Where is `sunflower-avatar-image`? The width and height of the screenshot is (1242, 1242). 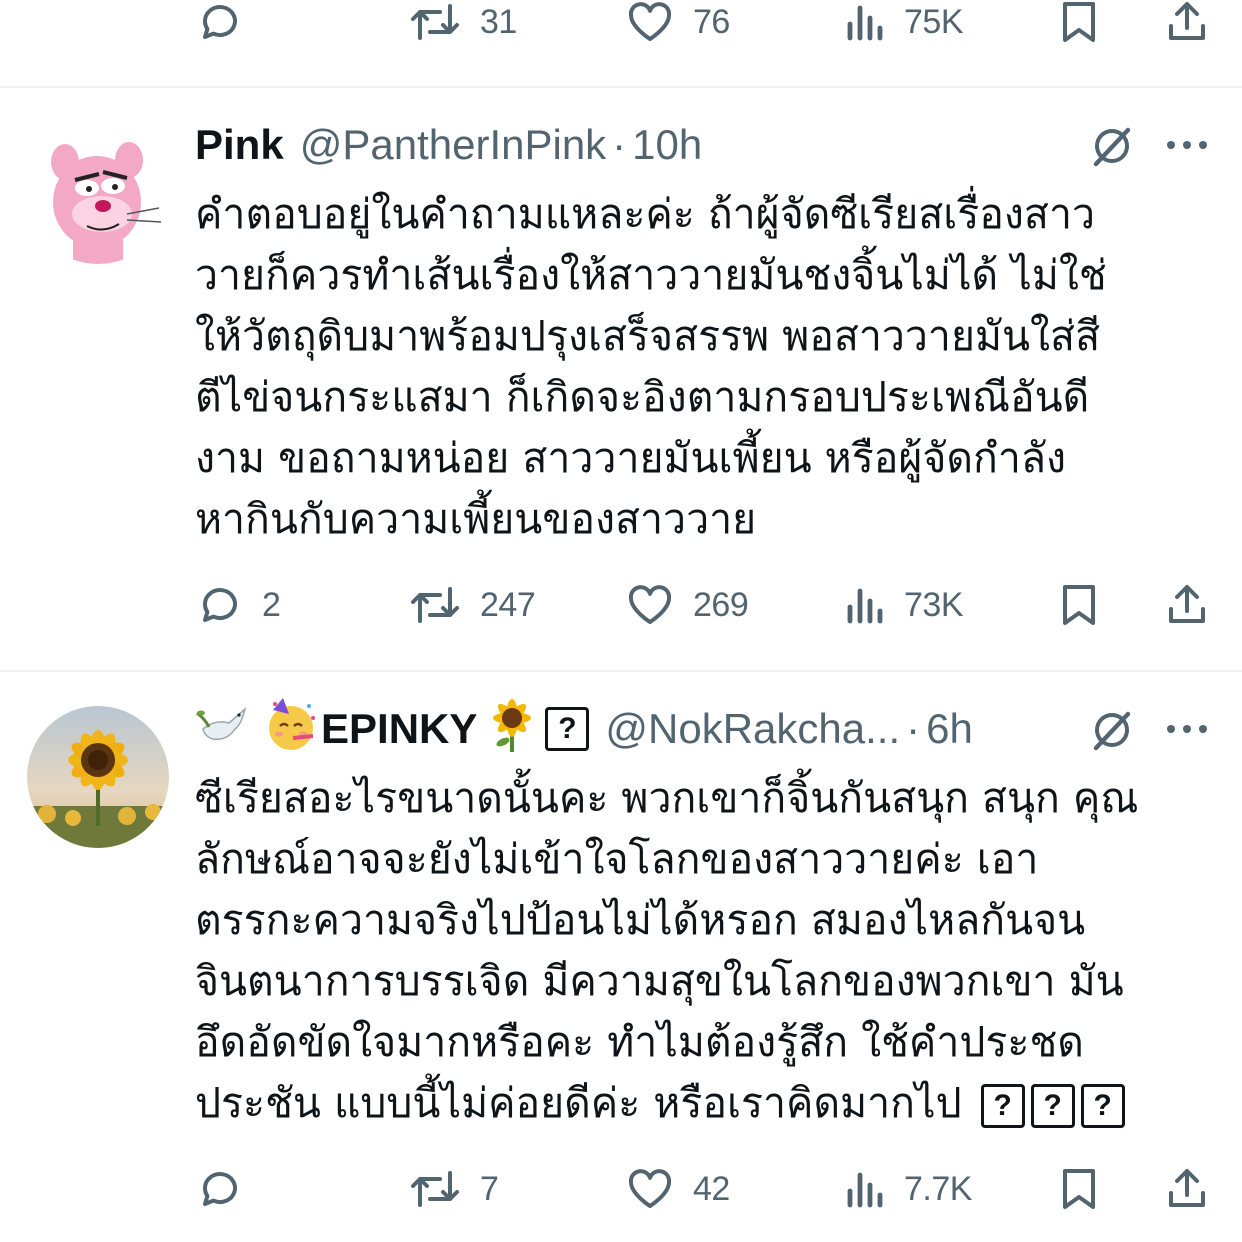 sunflower-avatar-image is located at coordinates (98, 777).